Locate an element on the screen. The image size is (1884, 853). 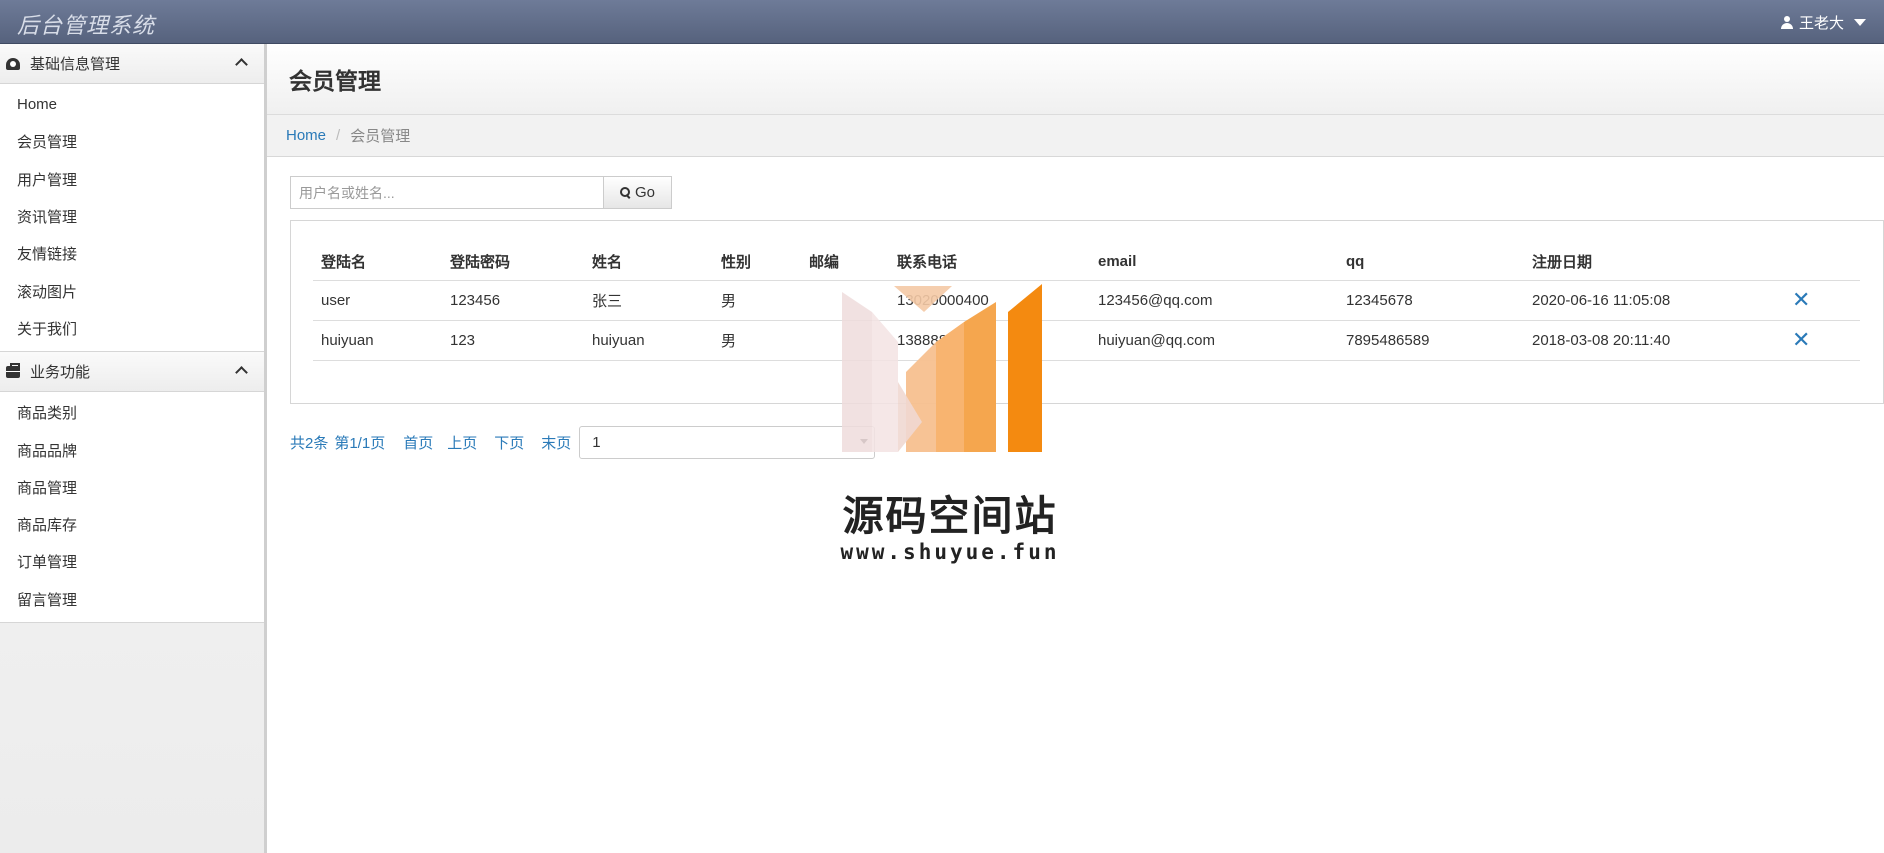
search-form: Go is located at coordinates (481, 192).